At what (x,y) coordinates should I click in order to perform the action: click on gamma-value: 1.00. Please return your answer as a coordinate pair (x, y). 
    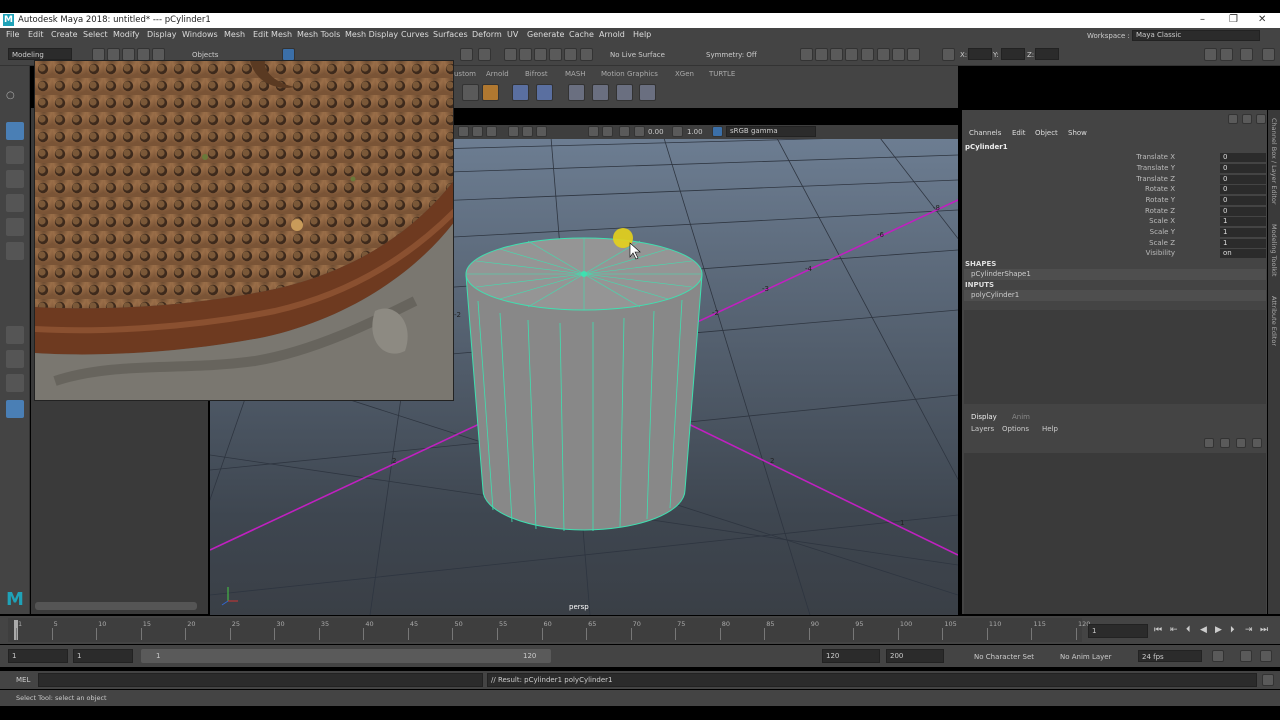
    Looking at the image, I should click on (695, 132).